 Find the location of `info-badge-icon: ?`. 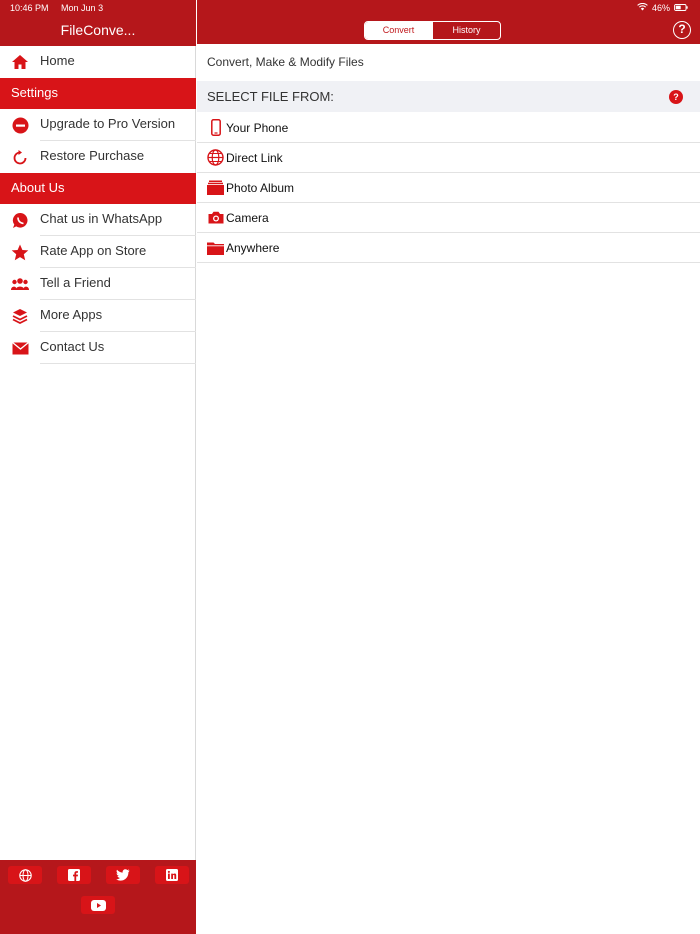

info-badge-icon: ? is located at coordinates (676, 97).